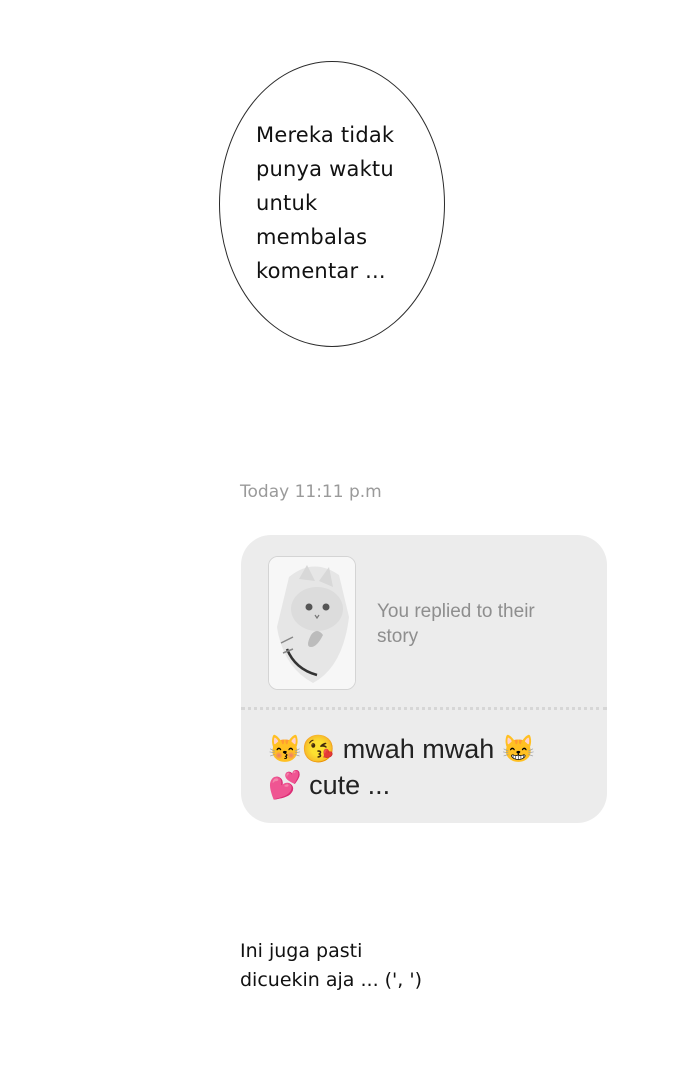  What do you see at coordinates (312, 623) in the screenshot?
I see `cat-photo-icon` at bounding box center [312, 623].